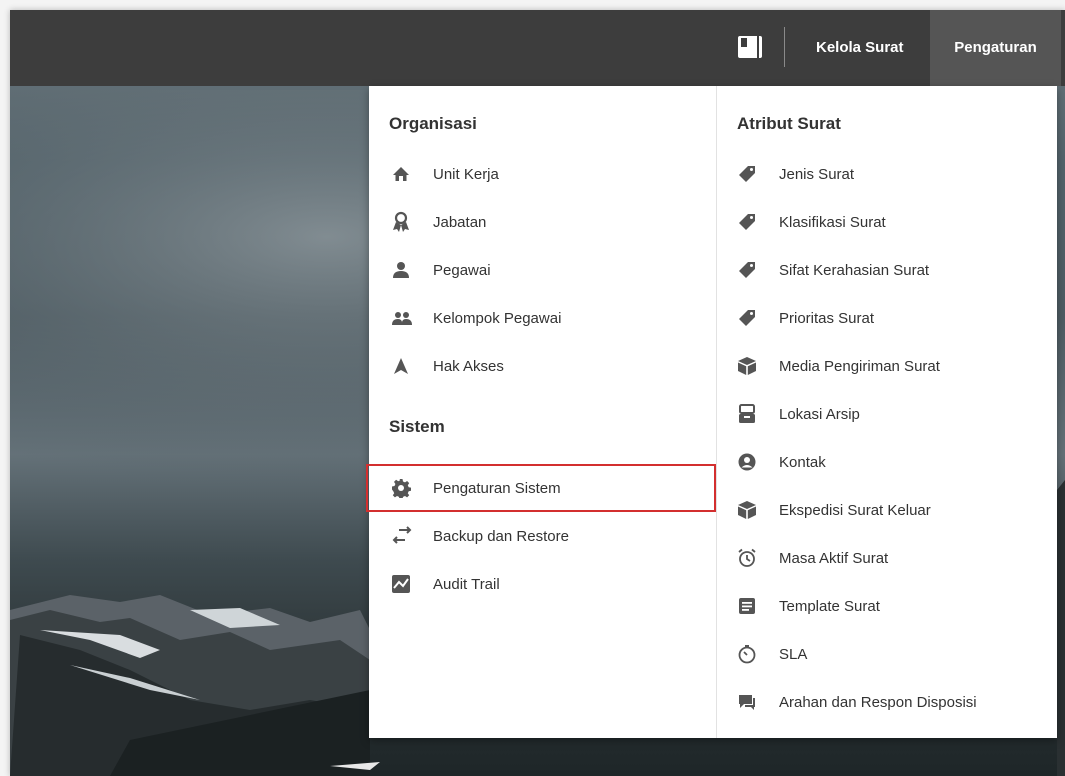 The height and width of the screenshot is (776, 1065). What do you see at coordinates (817, 174) in the screenshot?
I see `menu-item-label: Jenis Surat` at bounding box center [817, 174].